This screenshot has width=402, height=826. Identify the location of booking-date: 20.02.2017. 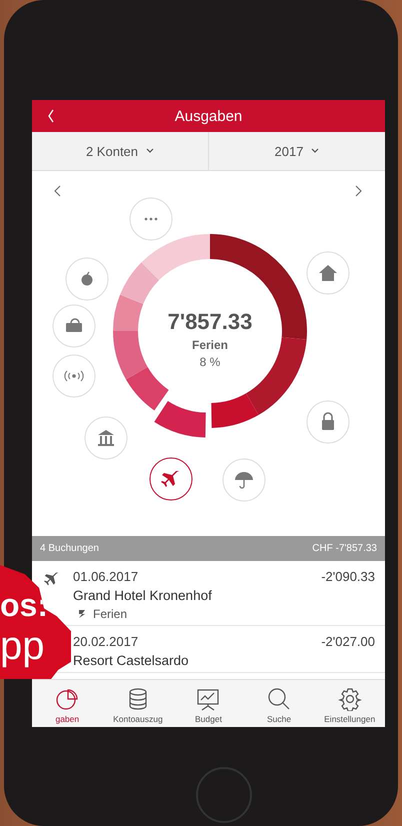
(106, 641).